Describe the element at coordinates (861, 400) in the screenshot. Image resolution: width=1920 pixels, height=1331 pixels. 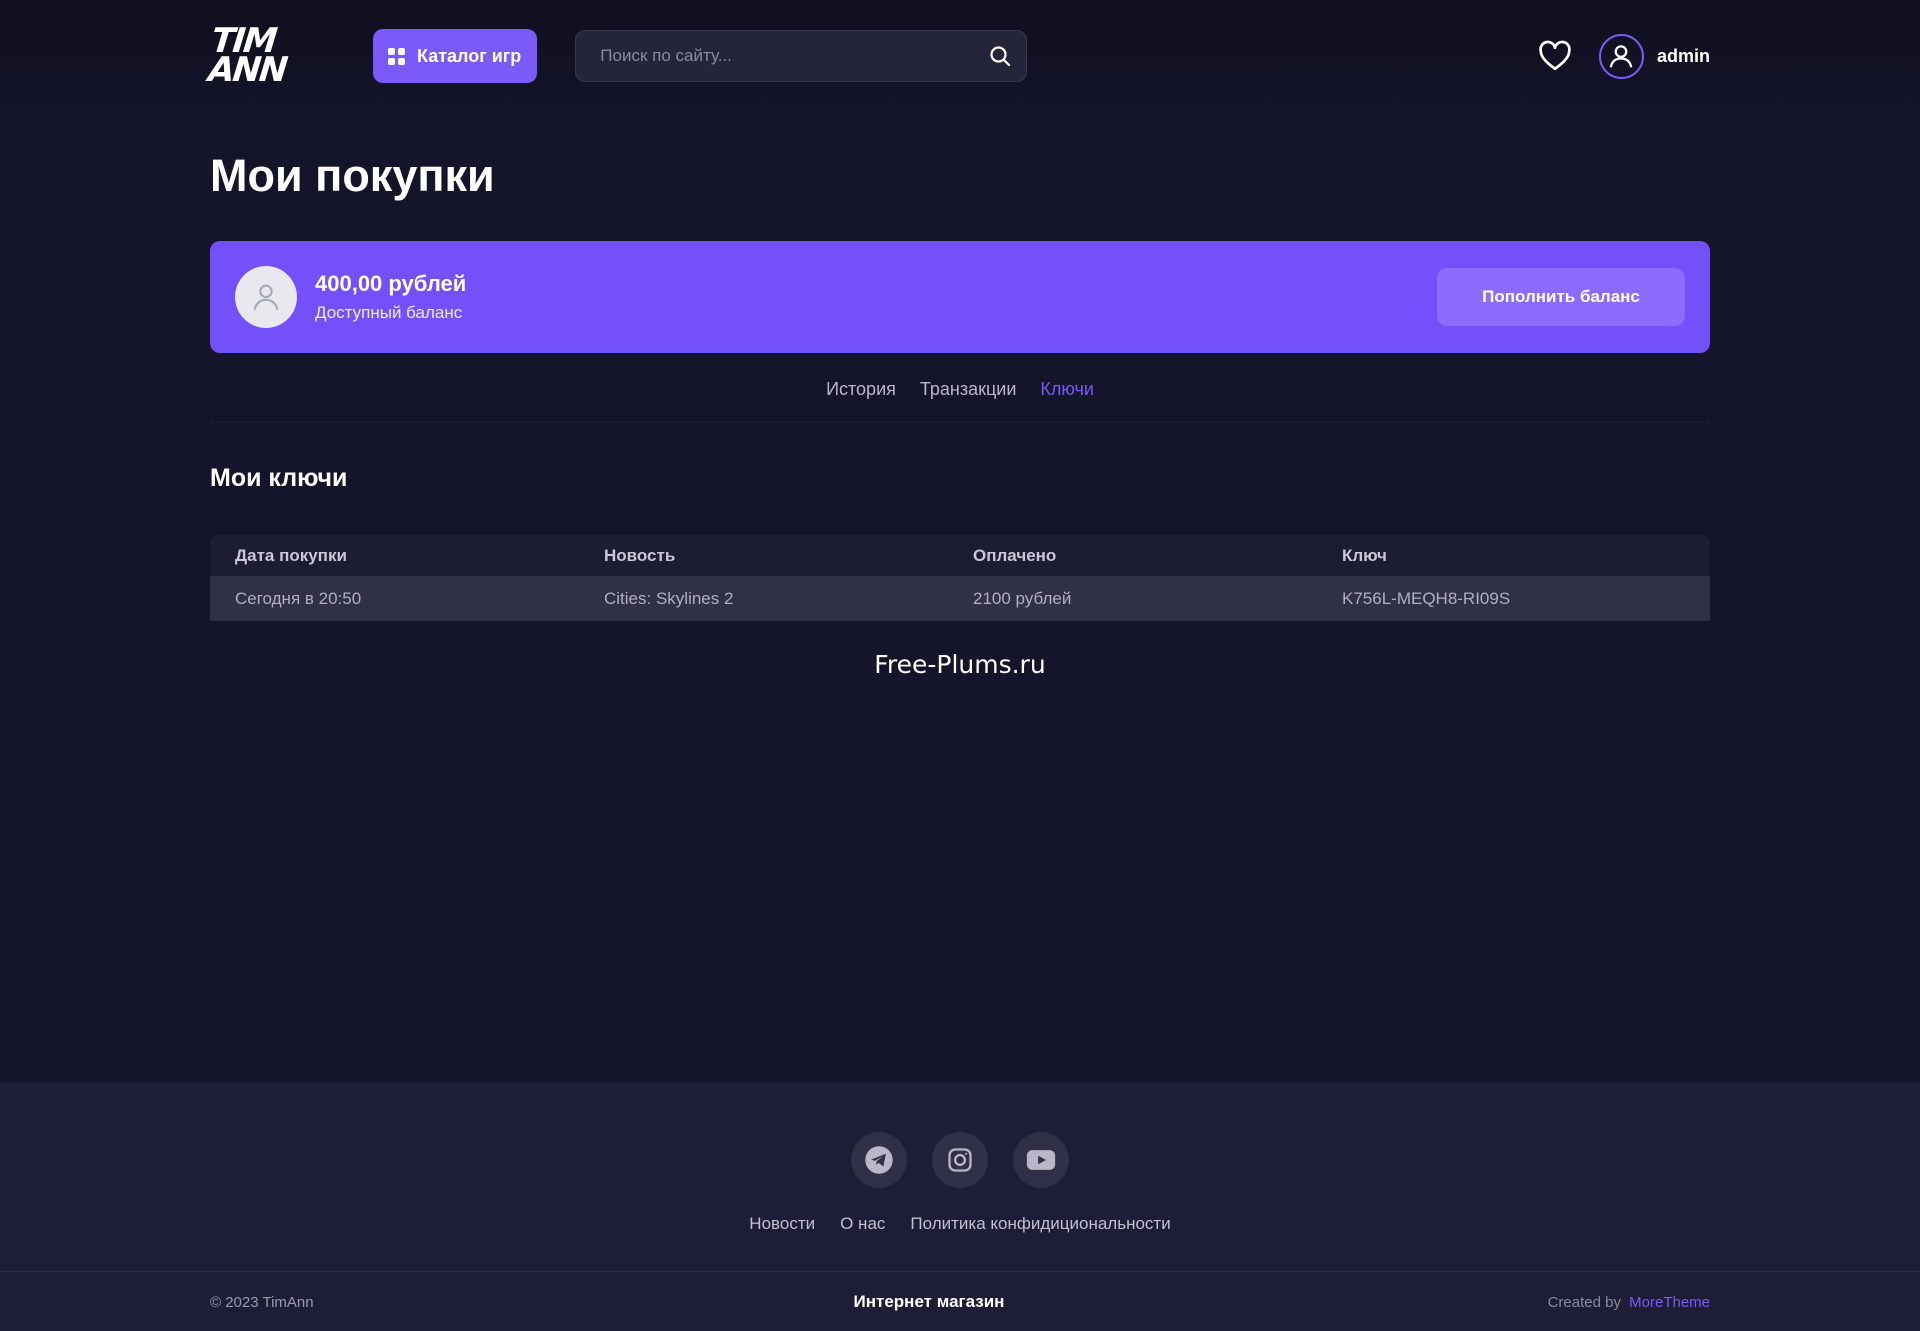
I see `tab-history: История` at that location.